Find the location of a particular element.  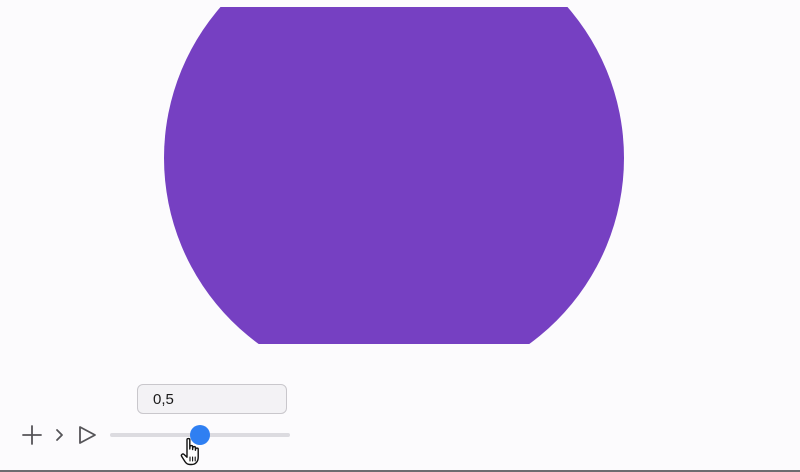

step-button is located at coordinates (61, 435).